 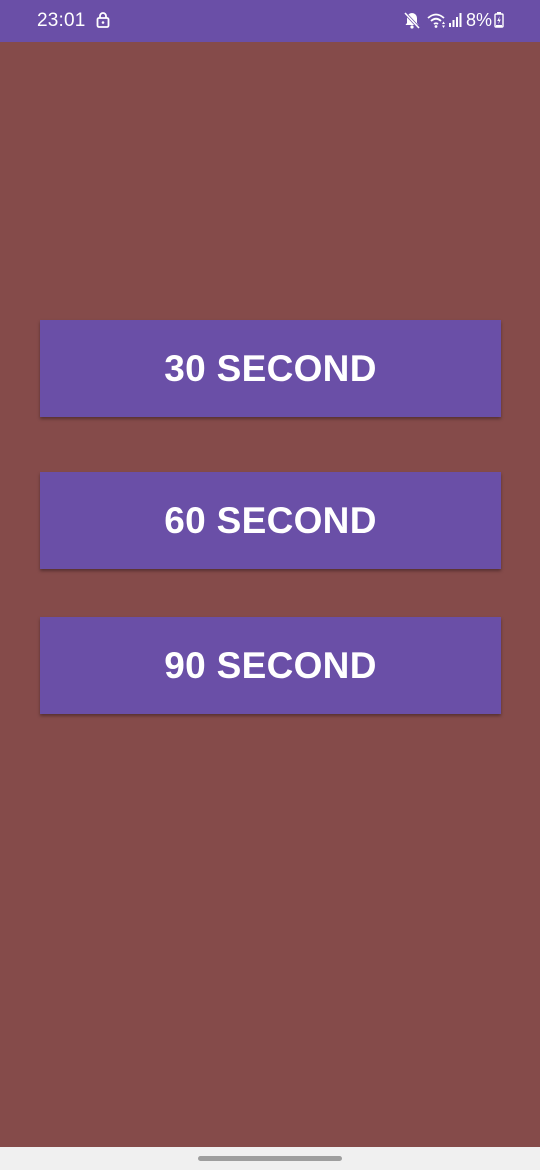 I want to click on battery-percent: 8%, so click(x=478, y=19).